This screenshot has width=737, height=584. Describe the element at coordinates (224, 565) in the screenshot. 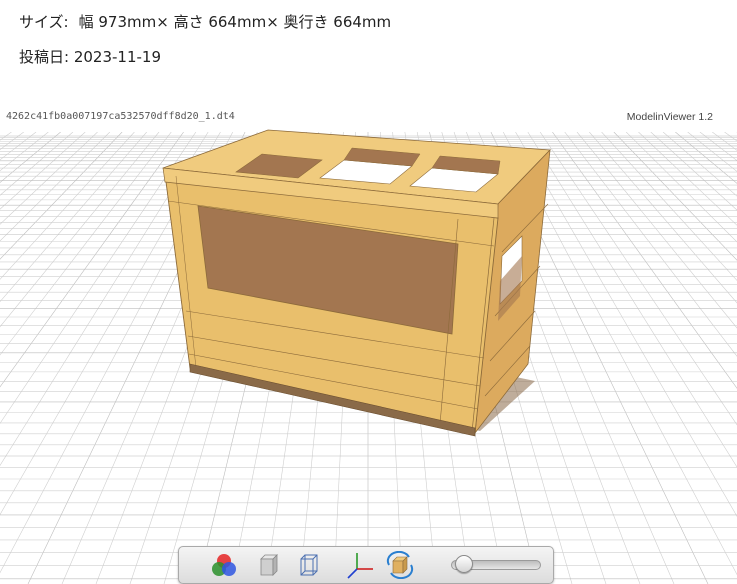

I see `color-mode-icon` at that location.